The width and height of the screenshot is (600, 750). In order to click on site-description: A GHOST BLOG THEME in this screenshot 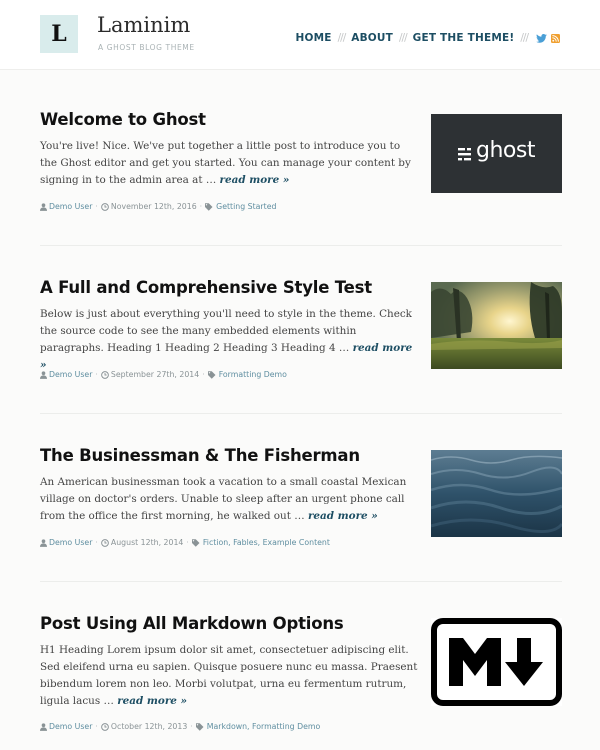, I will do `click(146, 47)`.